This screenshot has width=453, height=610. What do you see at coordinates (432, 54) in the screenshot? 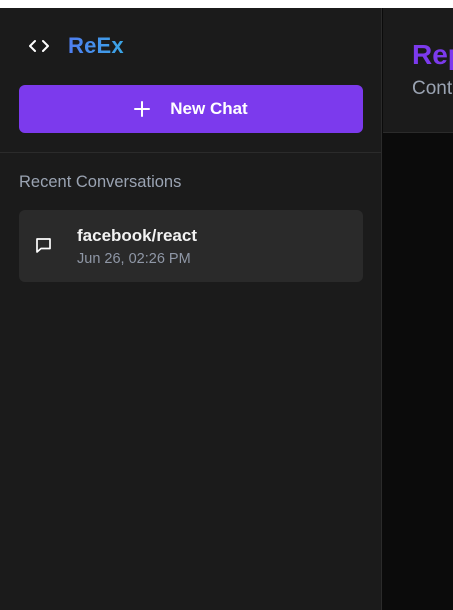
I see `page-title: Rep` at bounding box center [432, 54].